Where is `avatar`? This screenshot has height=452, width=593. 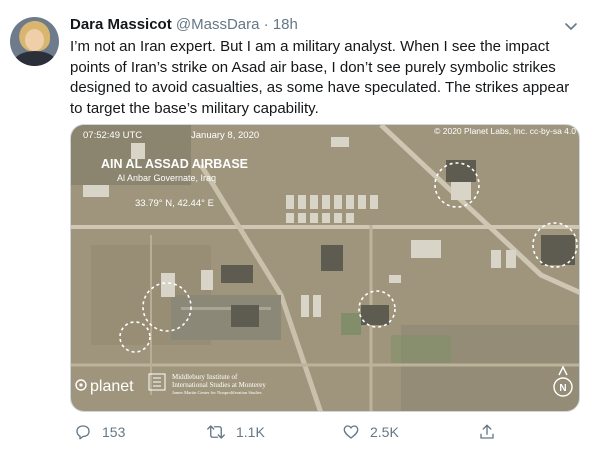 avatar is located at coordinates (34, 41).